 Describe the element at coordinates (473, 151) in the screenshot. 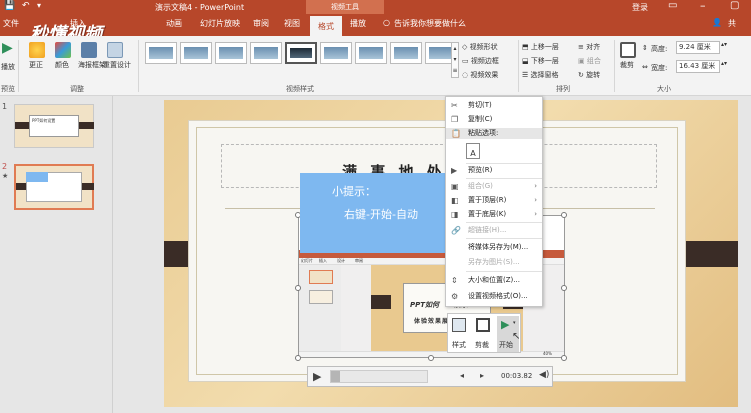

I see `paste-keep-text-icon: A` at that location.